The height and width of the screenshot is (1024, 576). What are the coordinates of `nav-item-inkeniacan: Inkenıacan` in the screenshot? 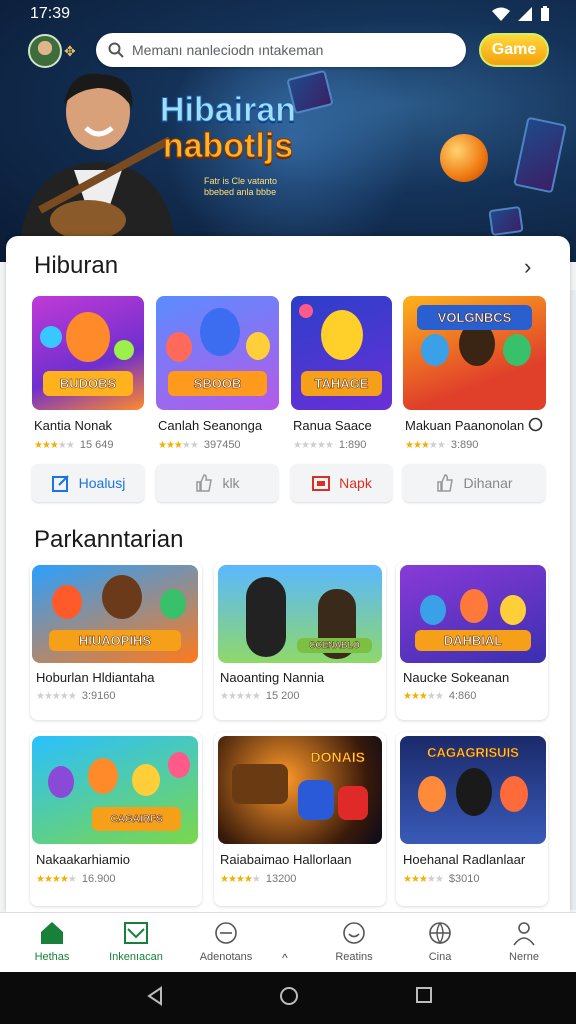 It's located at (136, 941).